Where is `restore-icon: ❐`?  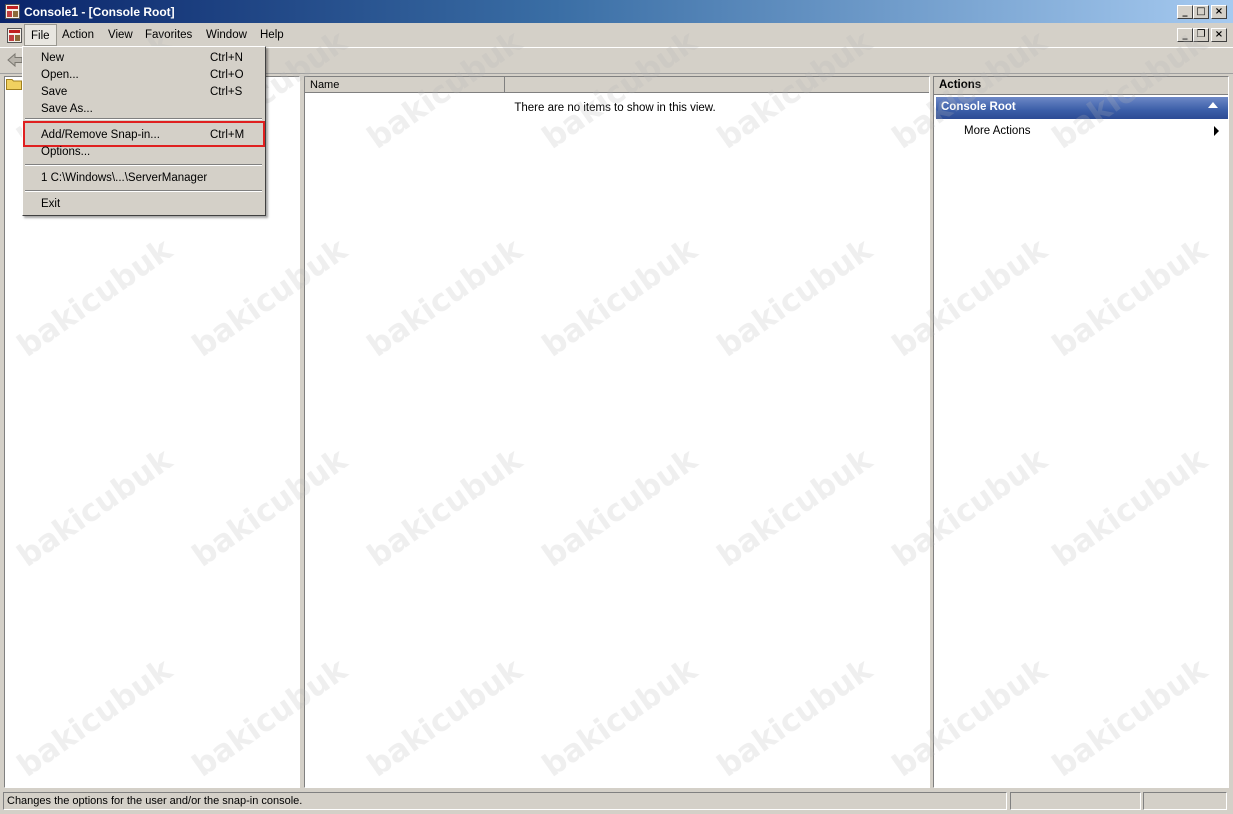
restore-icon: ❐ is located at coordinates (1201, 34).